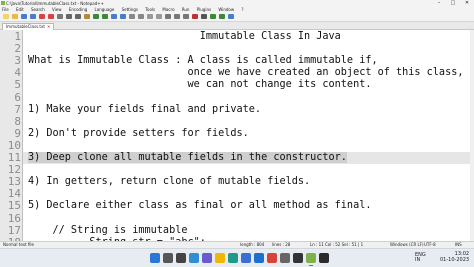  I want to click on line-text: 2) Don't provide setters for fields., so click(138, 133).